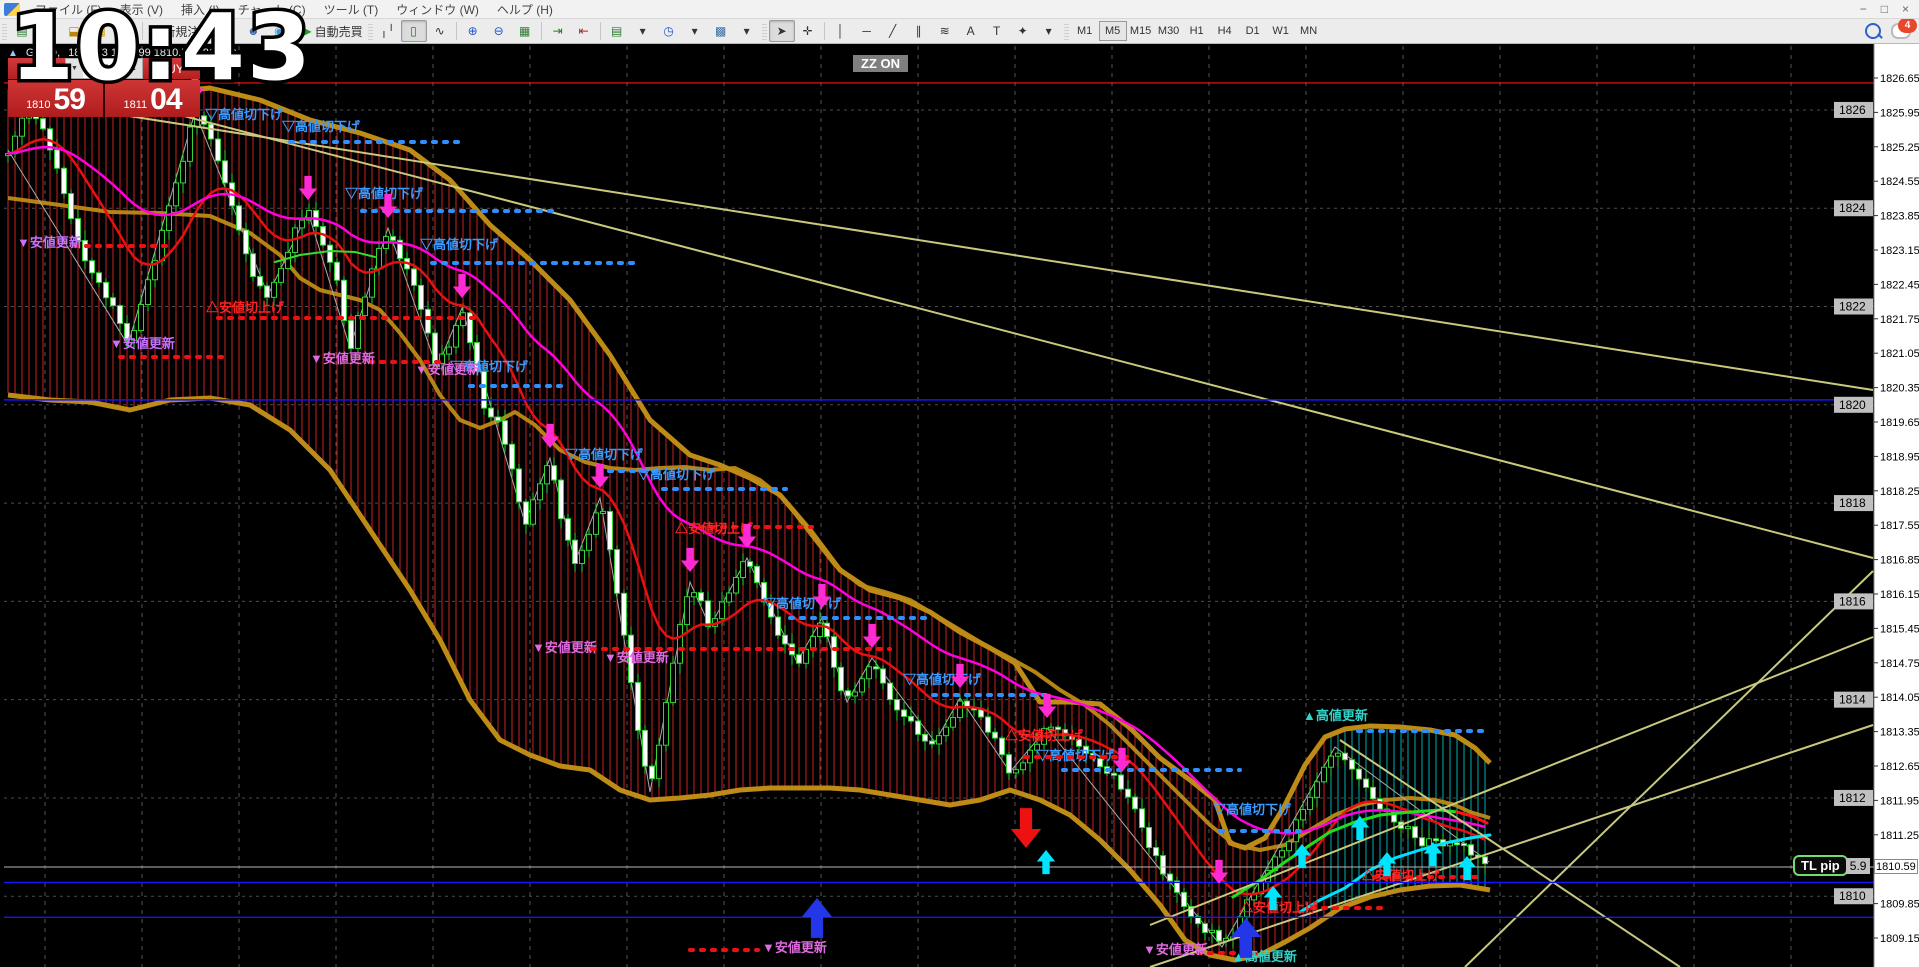  I want to click on shapes-dropdown-button: ▾, so click(1049, 31).